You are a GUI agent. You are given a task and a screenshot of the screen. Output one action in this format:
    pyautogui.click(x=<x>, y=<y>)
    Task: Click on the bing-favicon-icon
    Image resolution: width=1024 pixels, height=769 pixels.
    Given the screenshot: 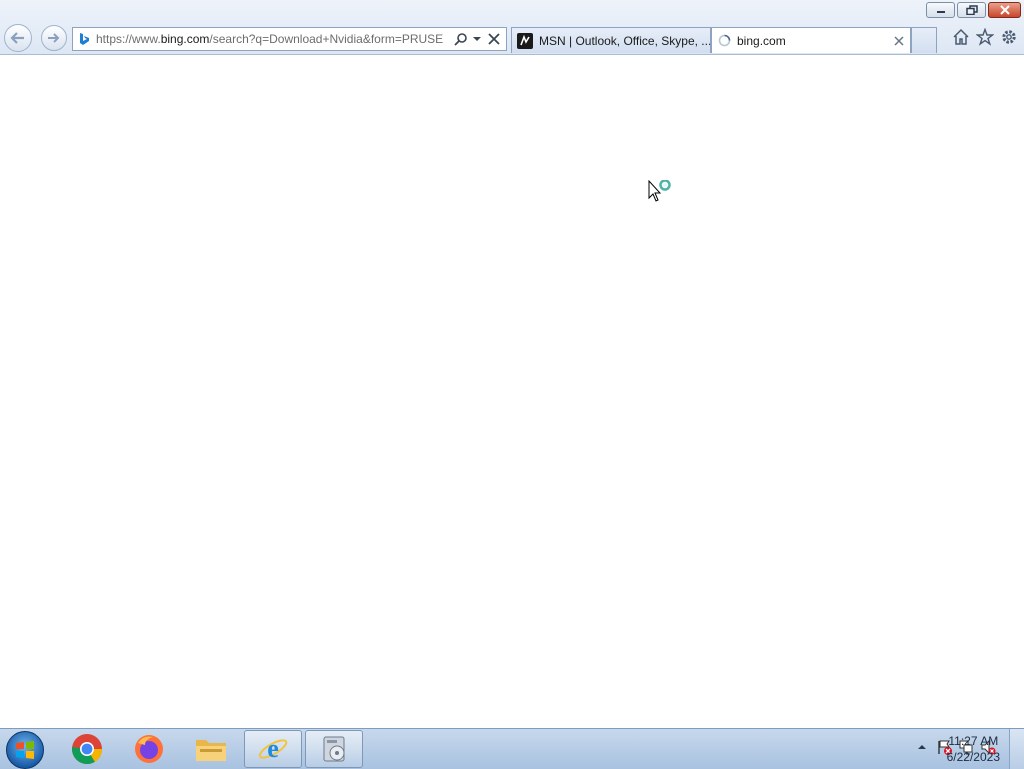 What is the action you would take?
    pyautogui.click(x=84, y=39)
    